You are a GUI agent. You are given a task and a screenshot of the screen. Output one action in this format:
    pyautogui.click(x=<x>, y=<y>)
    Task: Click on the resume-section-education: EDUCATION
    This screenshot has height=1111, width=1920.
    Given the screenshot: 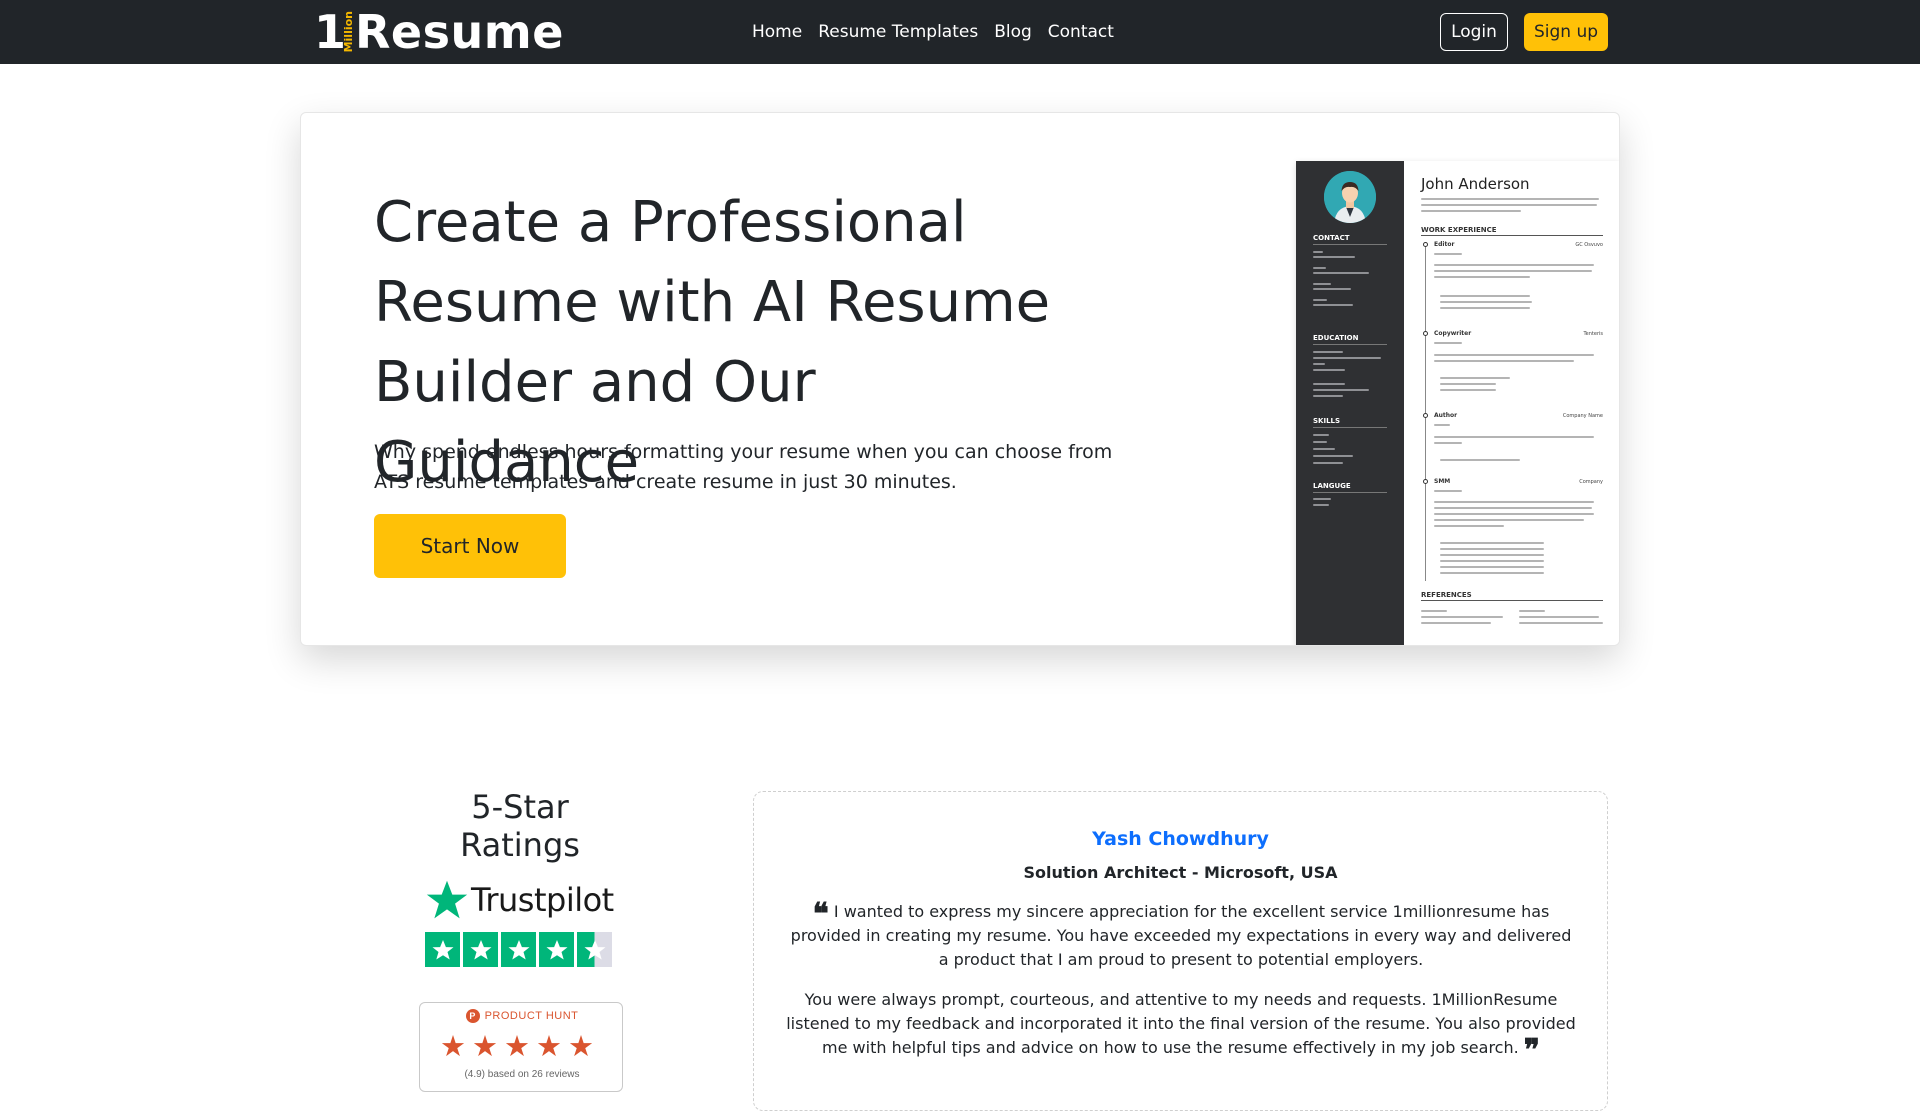 What is the action you would take?
    pyautogui.click(x=1350, y=339)
    